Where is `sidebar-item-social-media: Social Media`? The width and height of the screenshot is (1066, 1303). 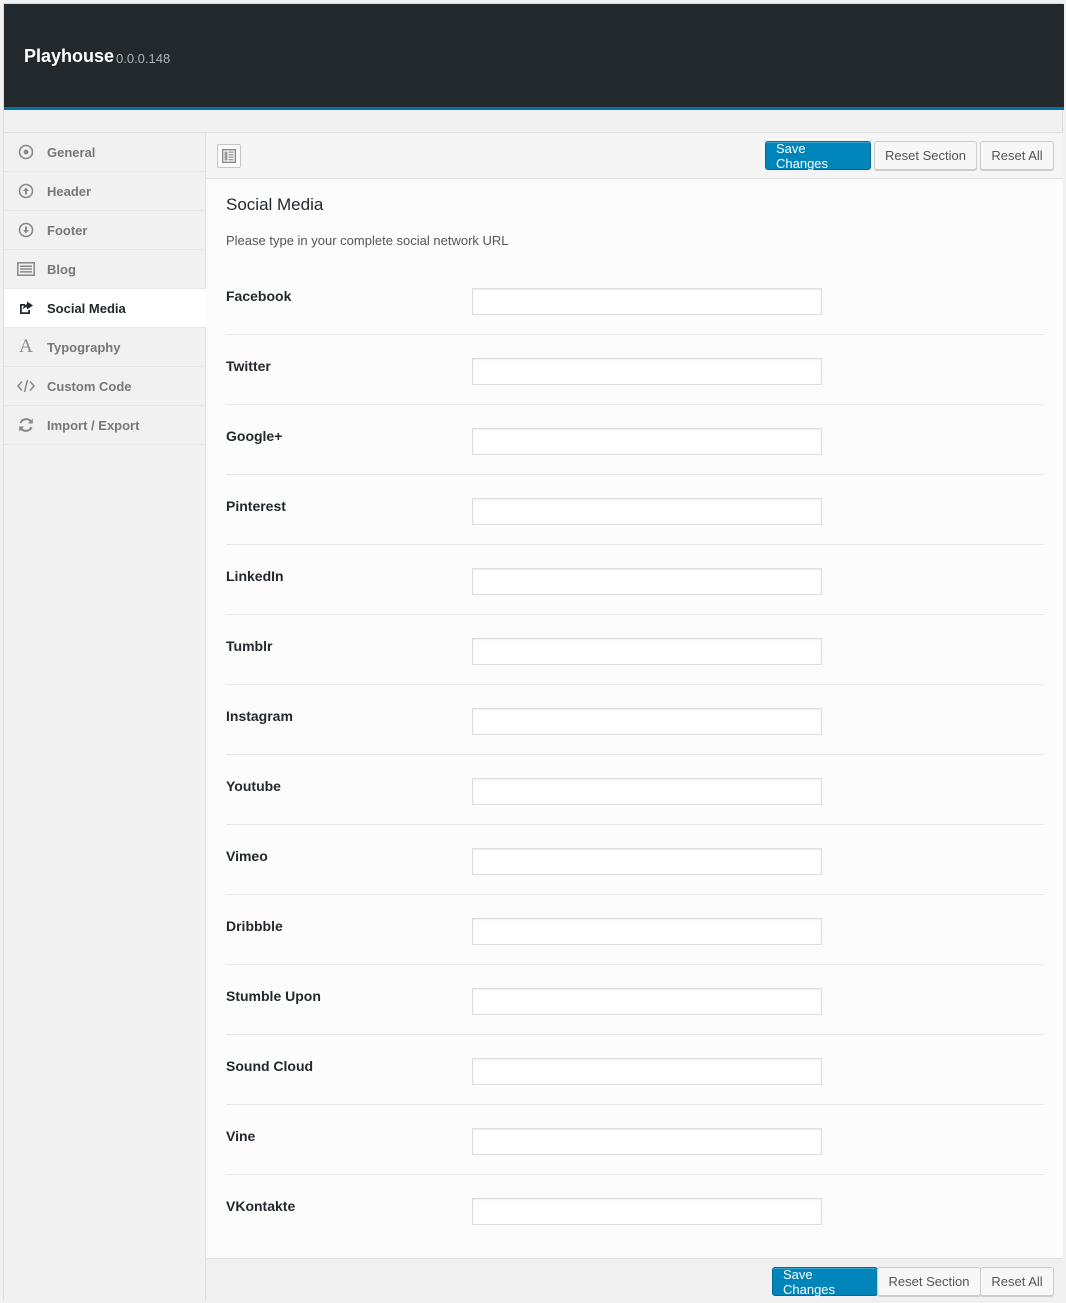
sidebar-item-social-media: Social Media is located at coordinates (105, 308).